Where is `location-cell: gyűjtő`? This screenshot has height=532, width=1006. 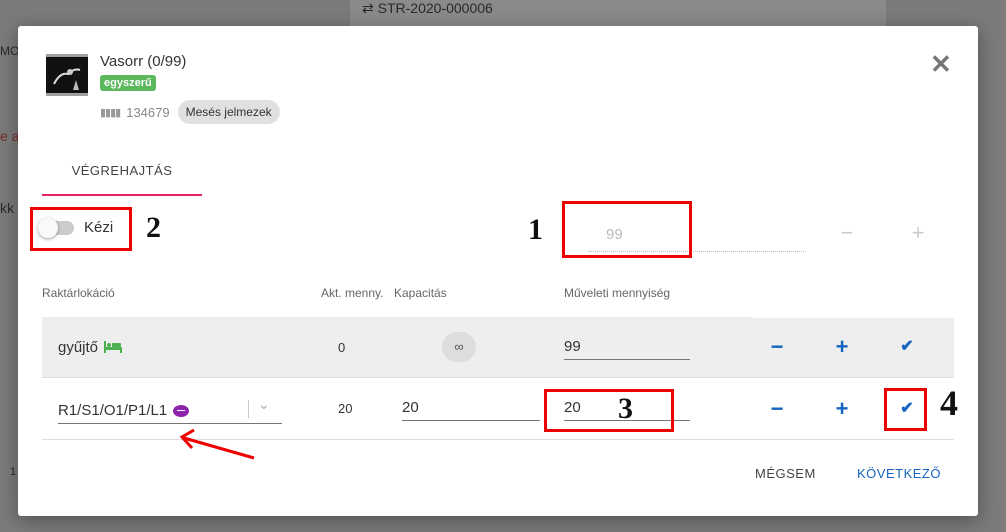 location-cell: gyűjtő is located at coordinates (90, 347).